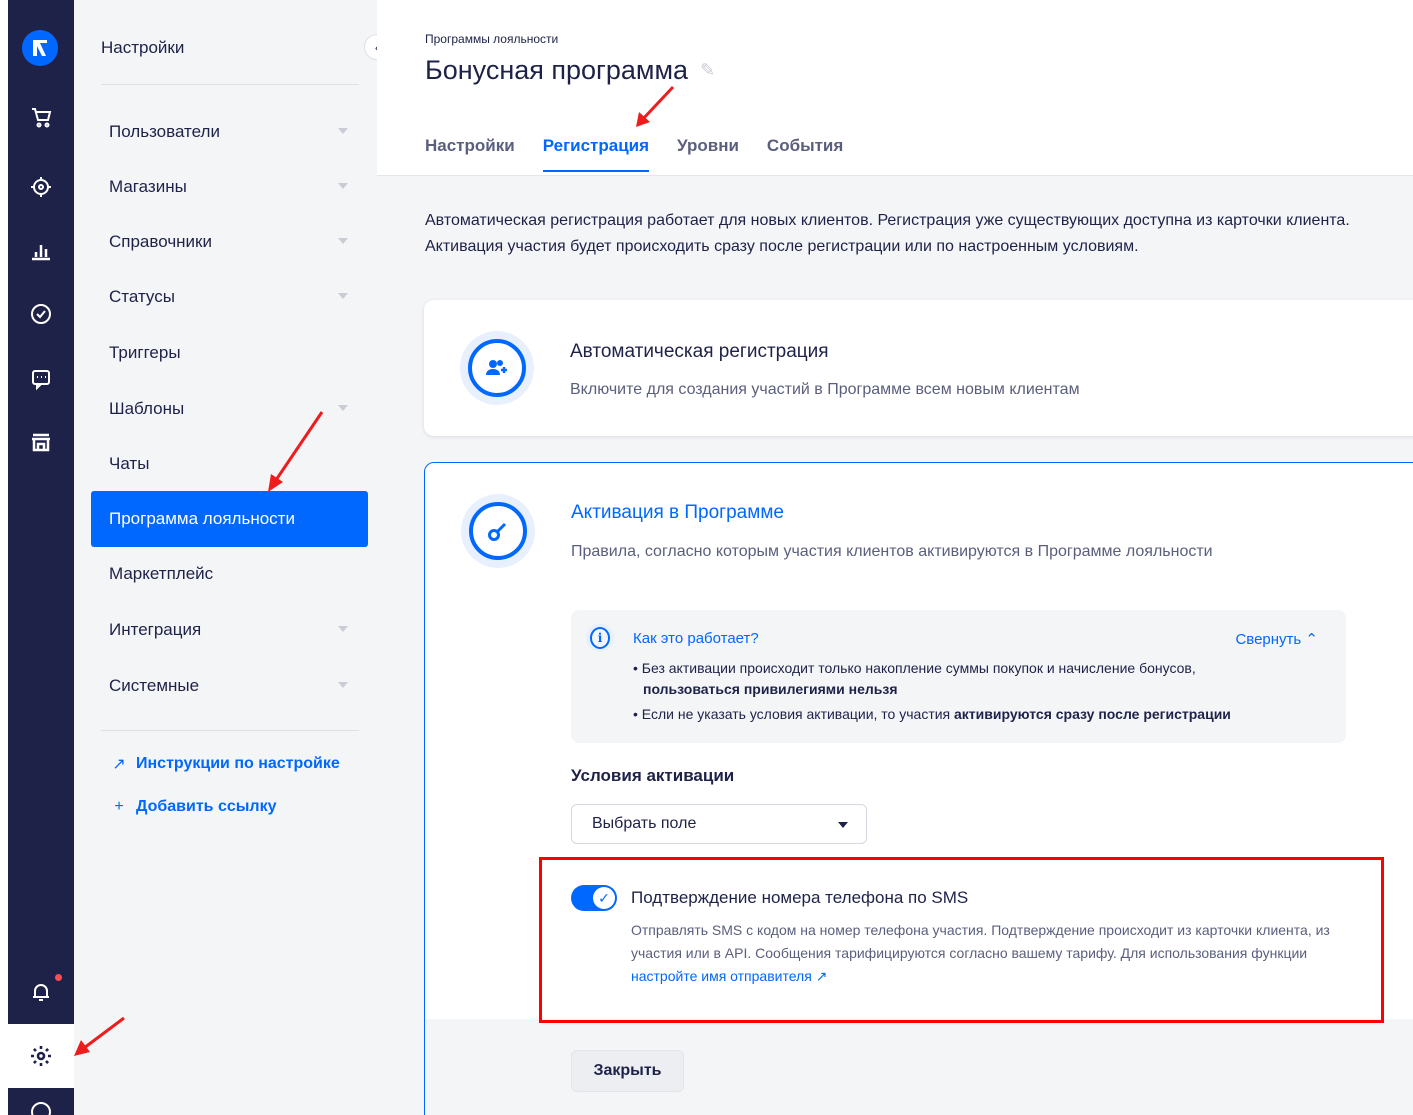  Describe the element at coordinates (155, 629) in the screenshot. I see `sidebar-item-label: Интеграция` at that location.